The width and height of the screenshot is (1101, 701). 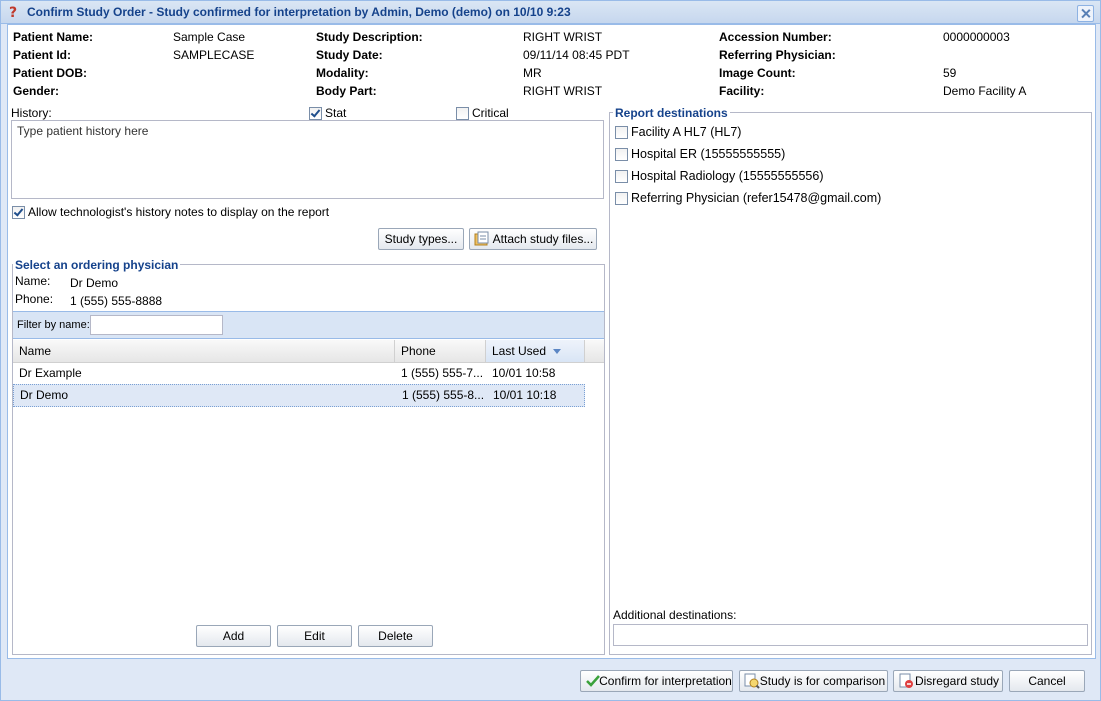 What do you see at coordinates (53, 325) in the screenshot?
I see `filter-label: Filter by name:` at bounding box center [53, 325].